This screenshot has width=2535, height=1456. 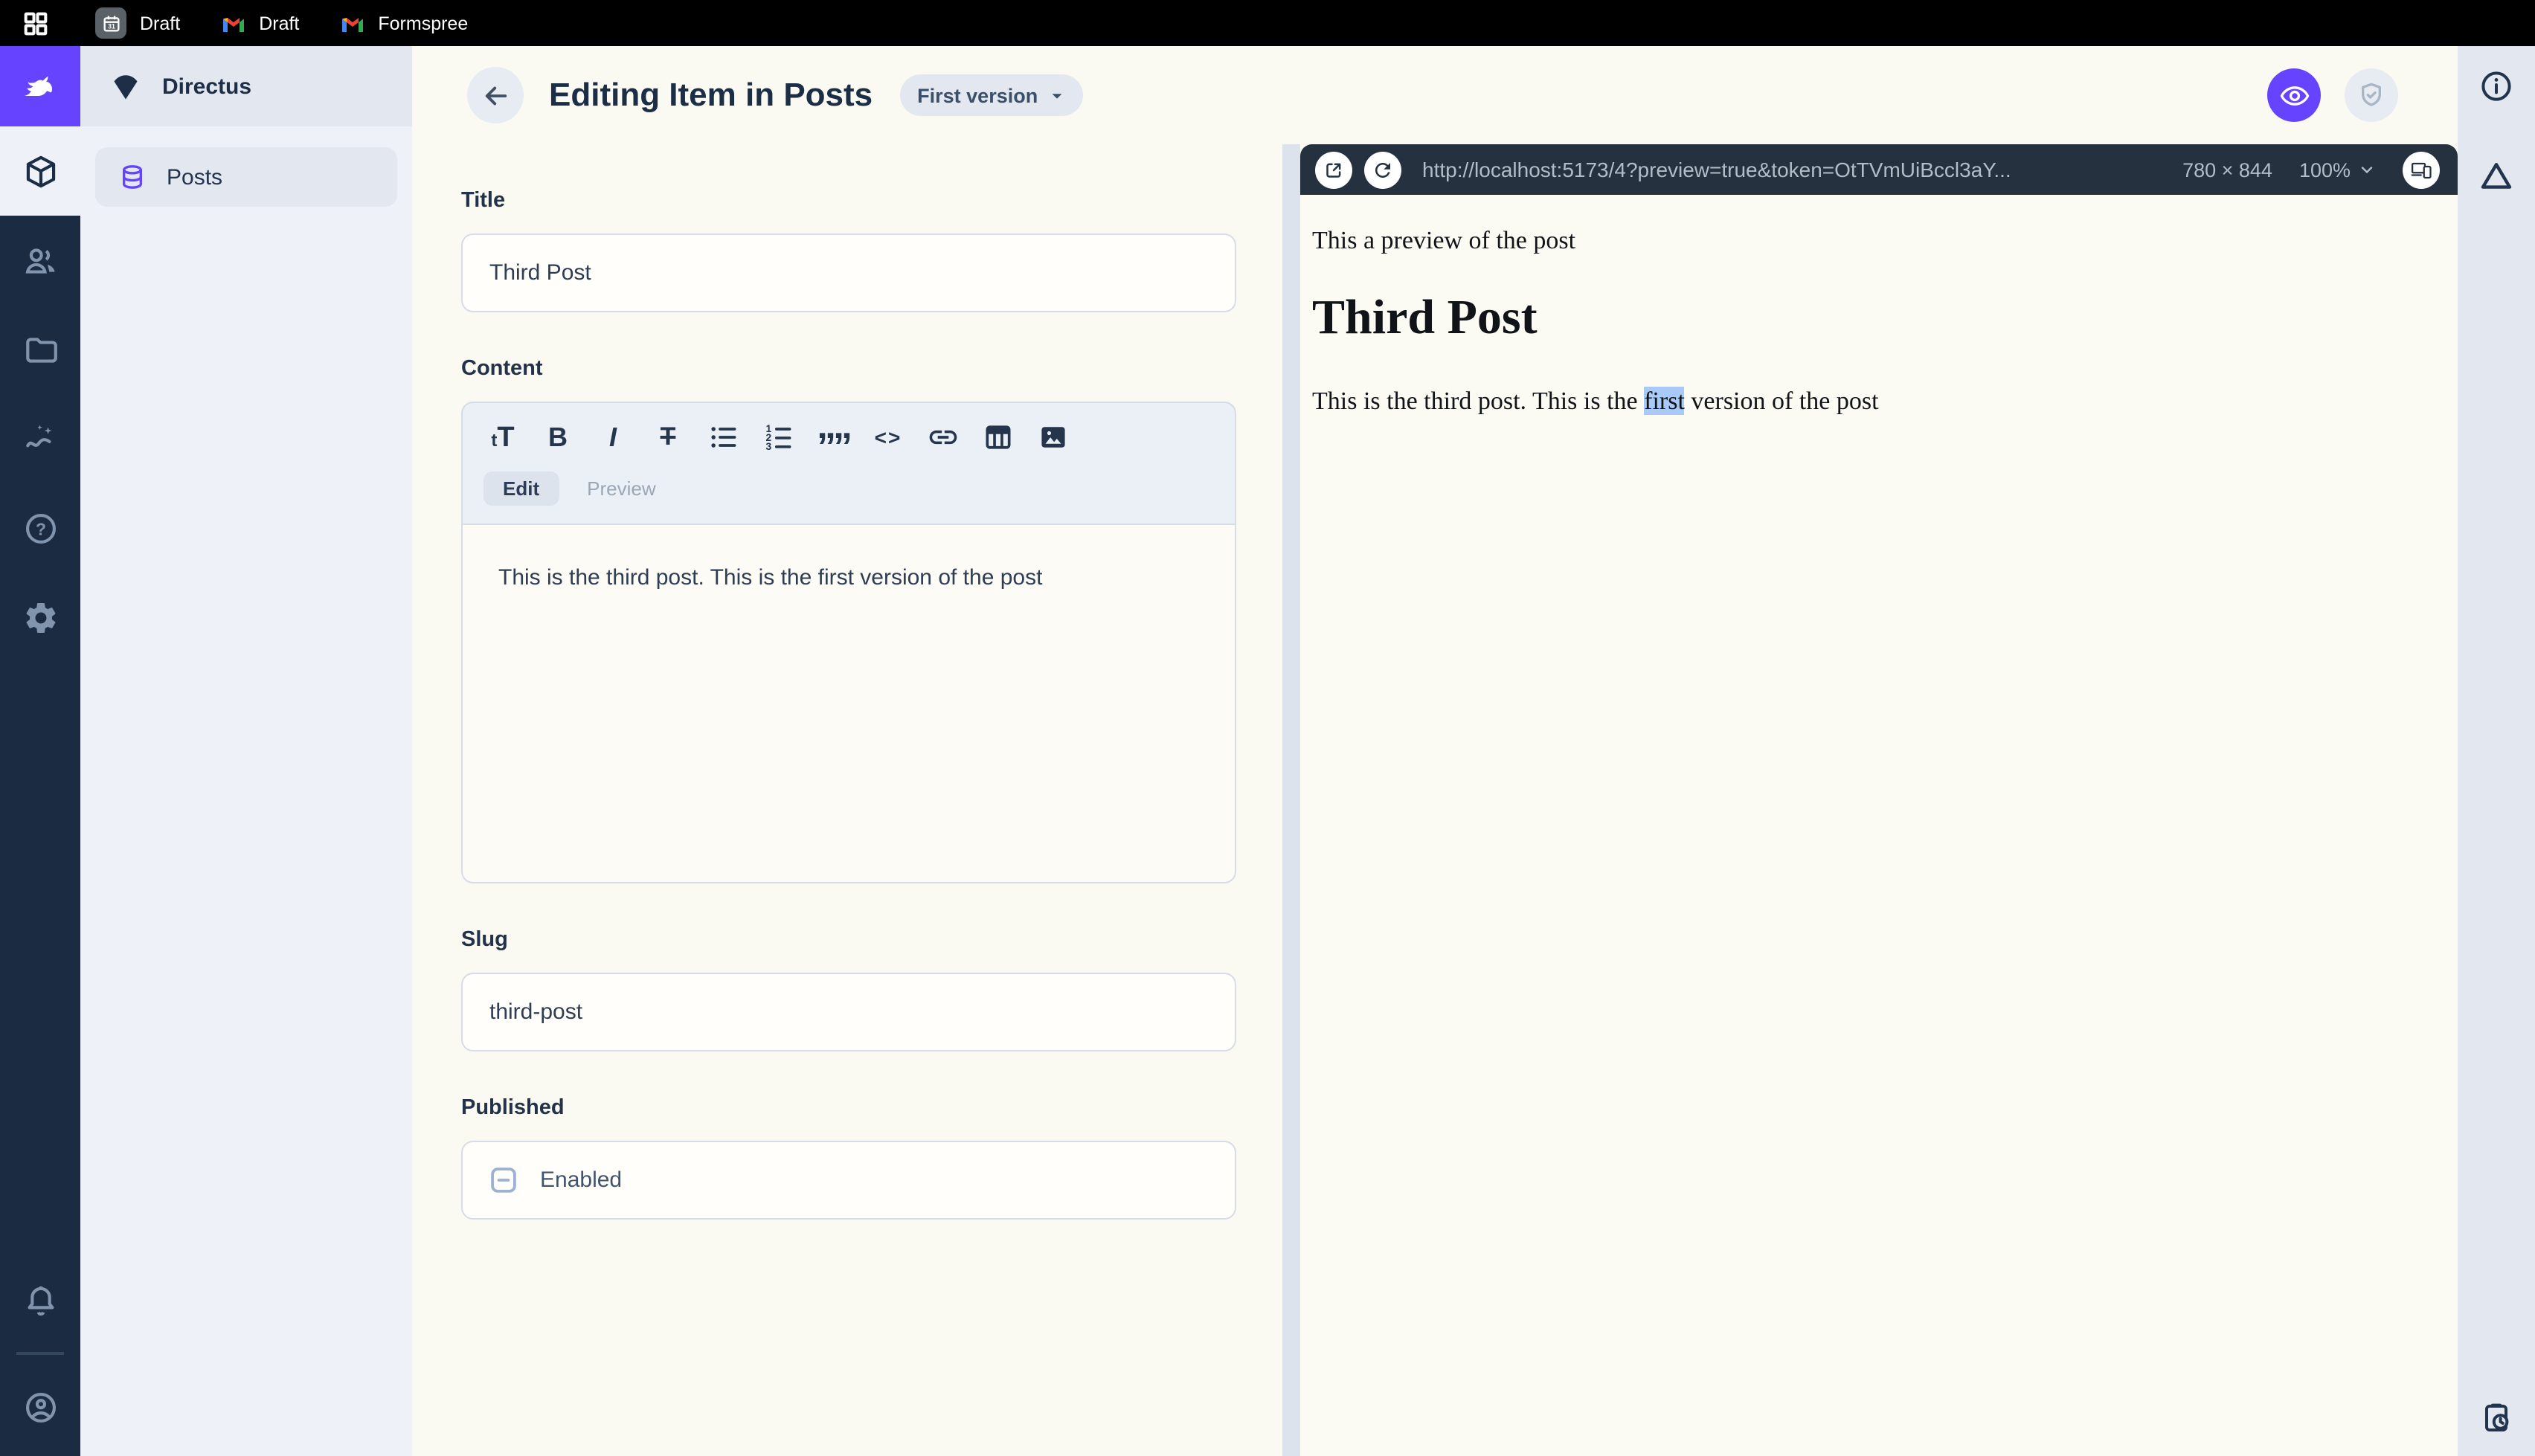 I want to click on version-selector: First version, so click(x=991, y=95).